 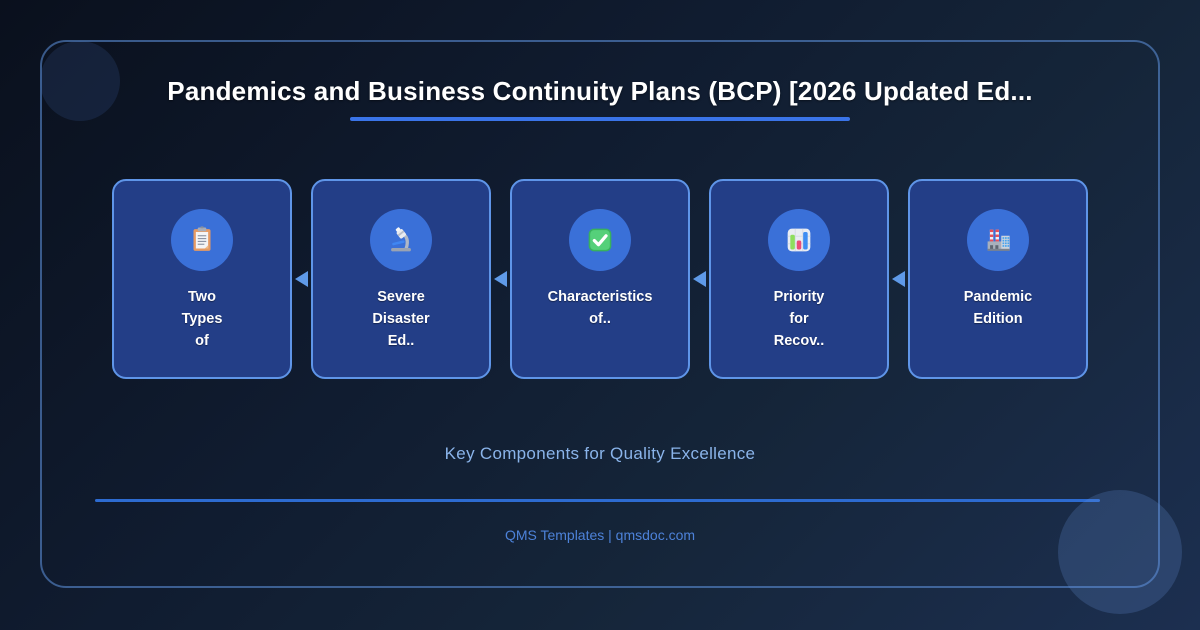 I want to click on card-4: Priority for Recov.., so click(x=799, y=279).